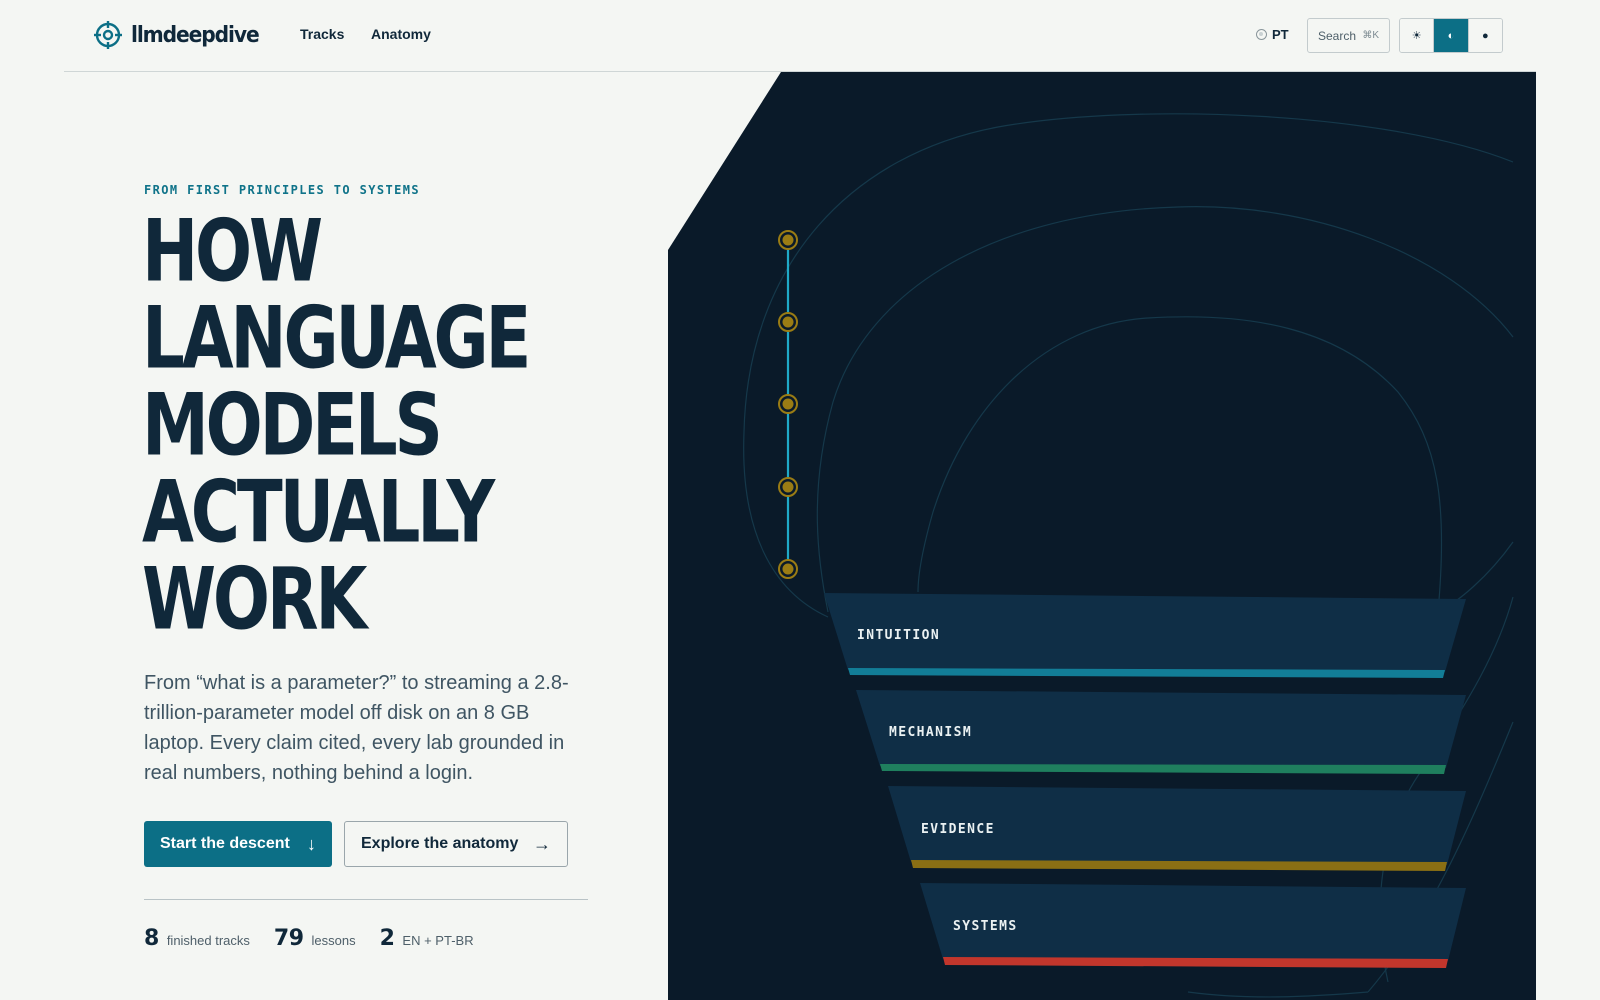  I want to click on hero-headline: HOW LANGUAGE MODELS ACTUALLY WORK, so click(402, 425).